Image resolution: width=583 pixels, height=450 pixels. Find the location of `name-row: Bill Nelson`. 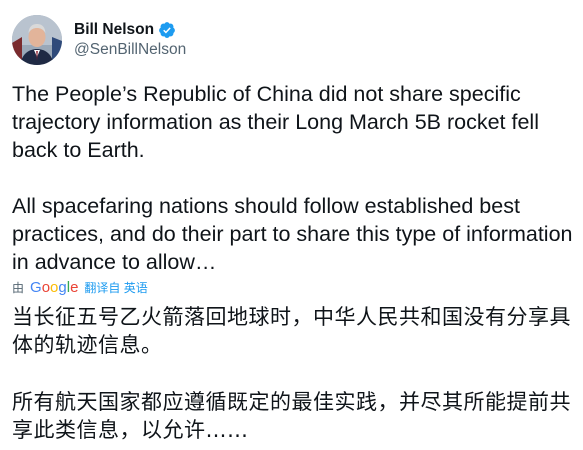

name-row: Bill Nelson is located at coordinates (130, 30).